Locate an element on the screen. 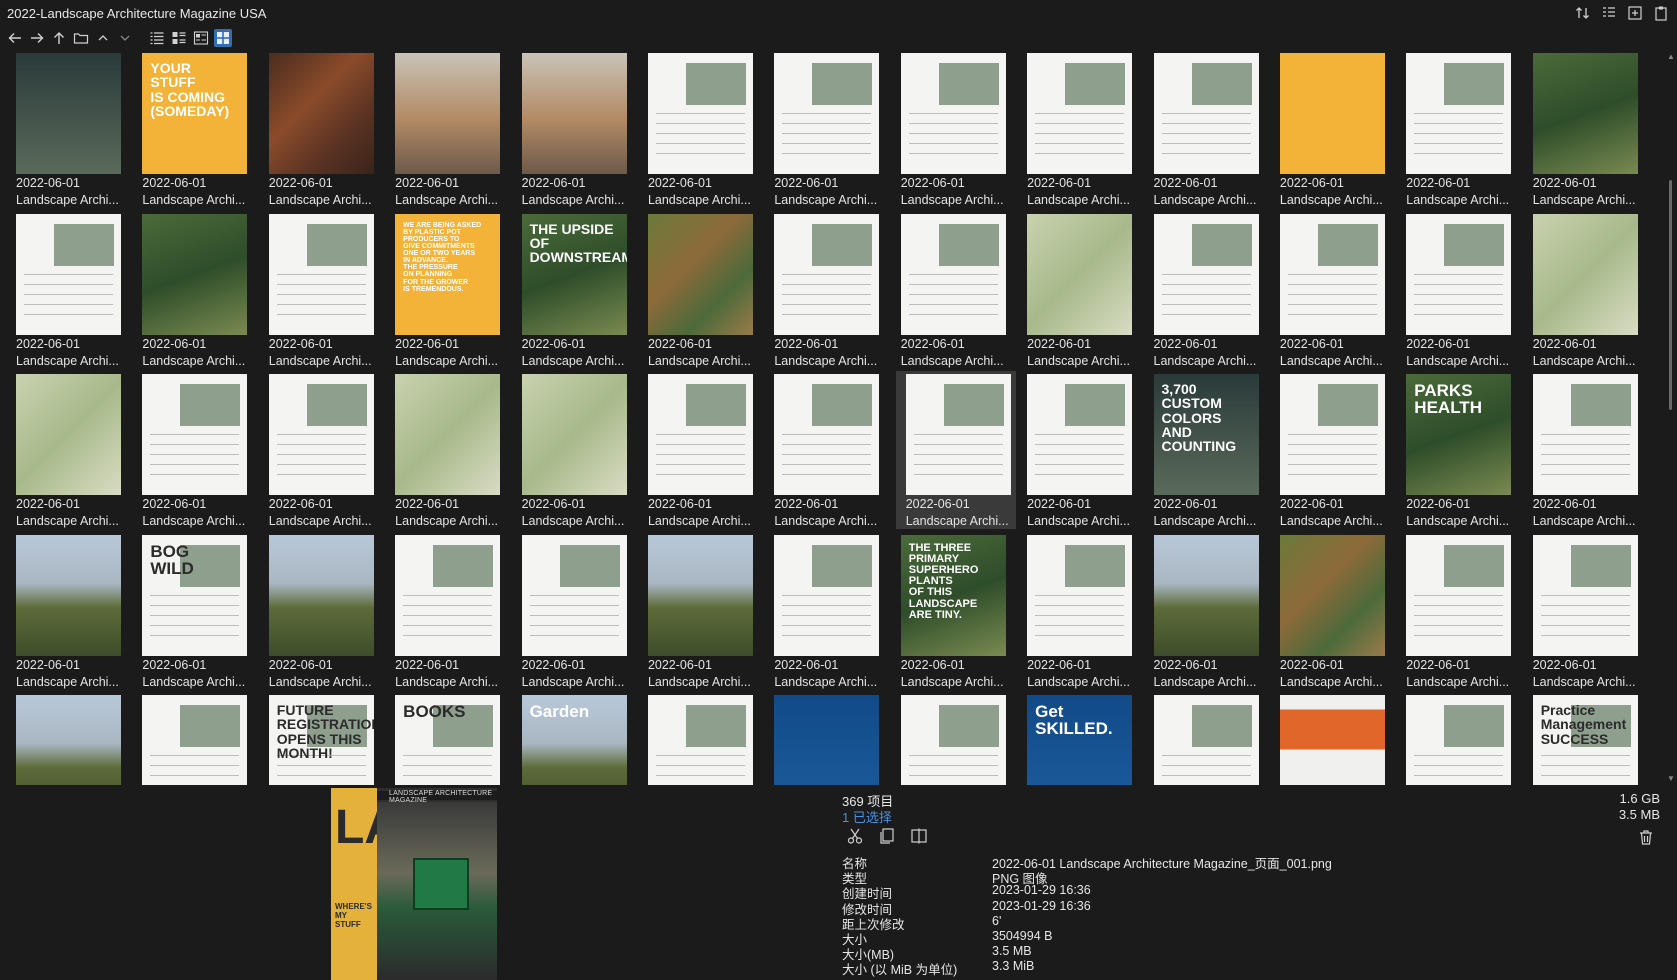 The width and height of the screenshot is (1677, 980). new-window-icon is located at coordinates (1635, 13).